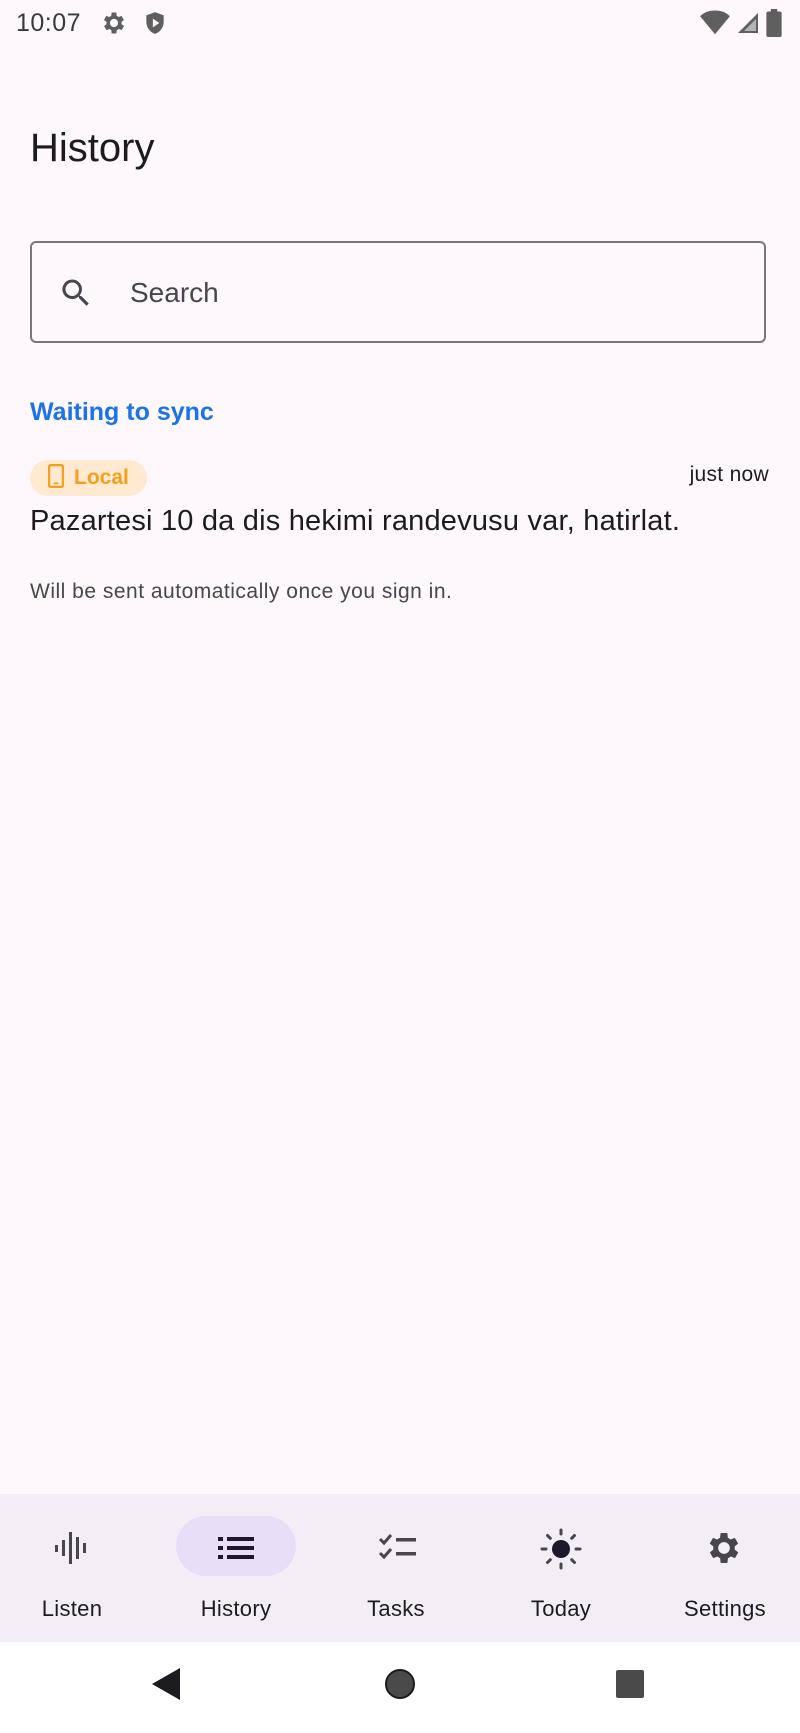  I want to click on nav-item-today: Today, so click(560, 1568).